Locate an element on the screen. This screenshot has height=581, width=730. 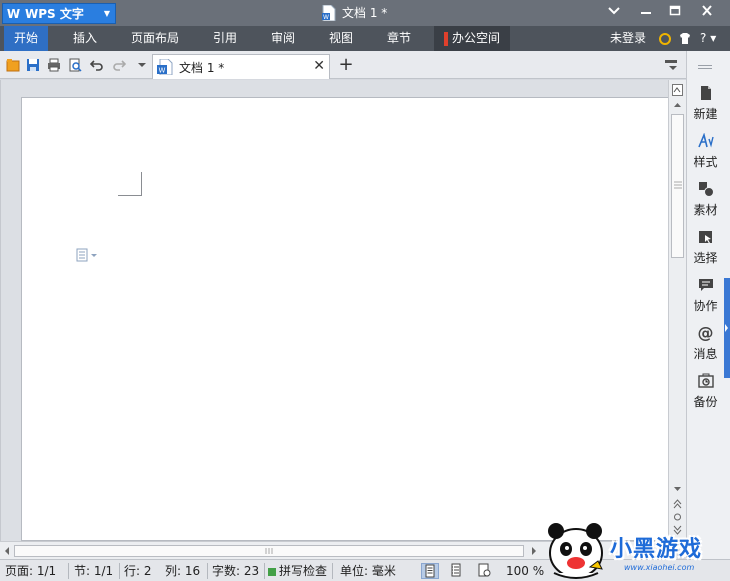
skin-icon is located at coordinates (665, 38).